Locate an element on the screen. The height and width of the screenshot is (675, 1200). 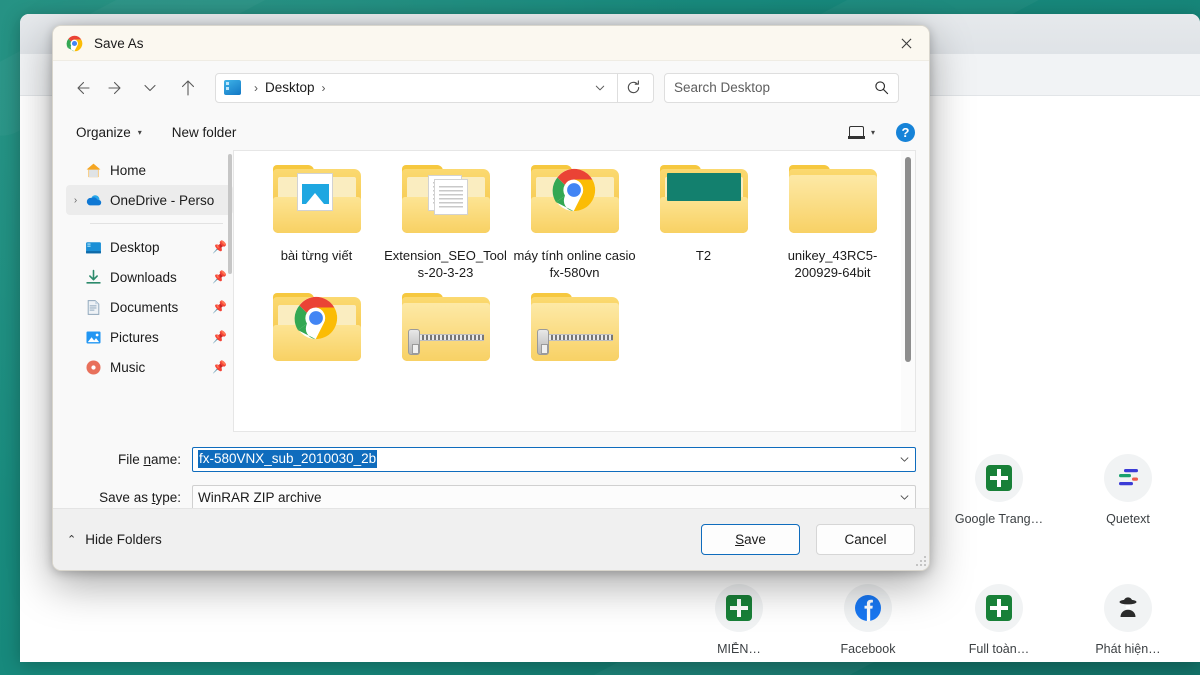
close-icon is located at coordinates (906, 43).